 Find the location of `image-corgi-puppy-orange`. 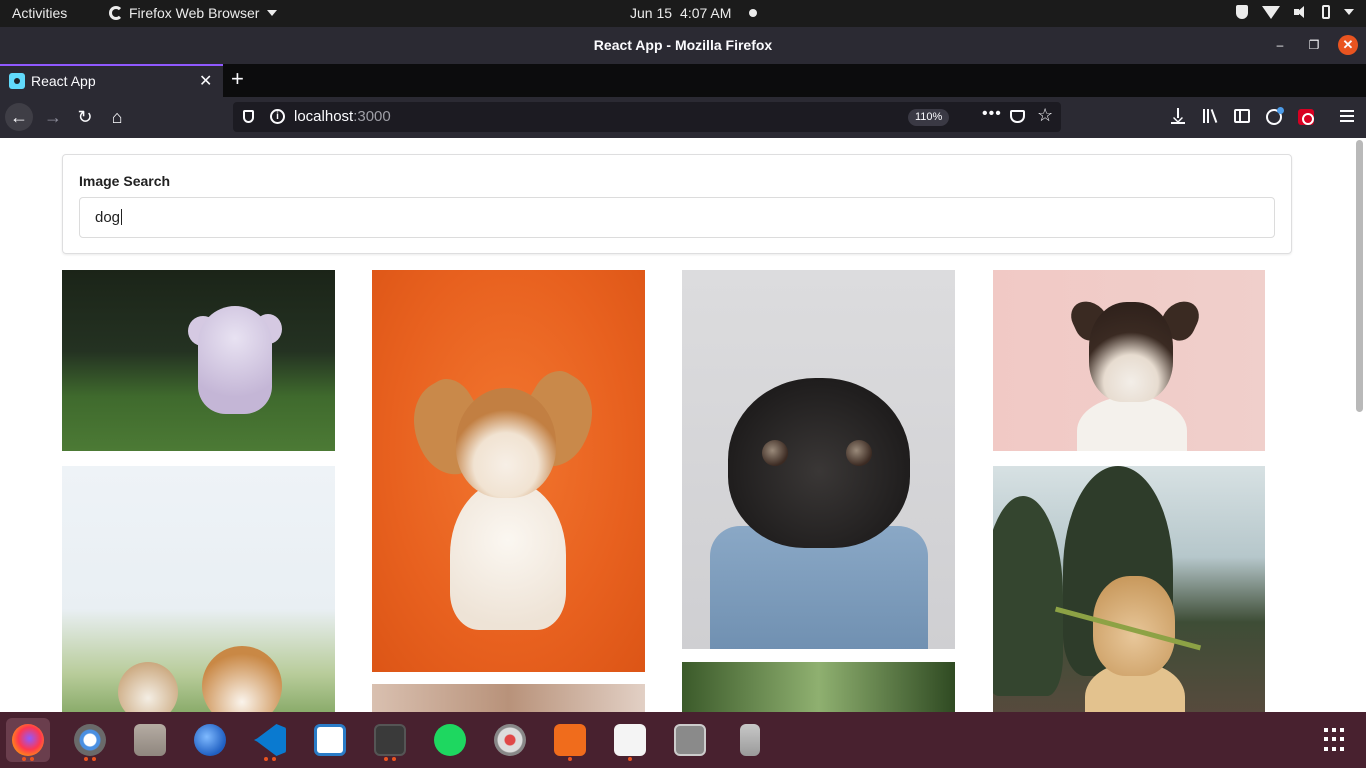

image-corgi-puppy-orange is located at coordinates (508, 471).